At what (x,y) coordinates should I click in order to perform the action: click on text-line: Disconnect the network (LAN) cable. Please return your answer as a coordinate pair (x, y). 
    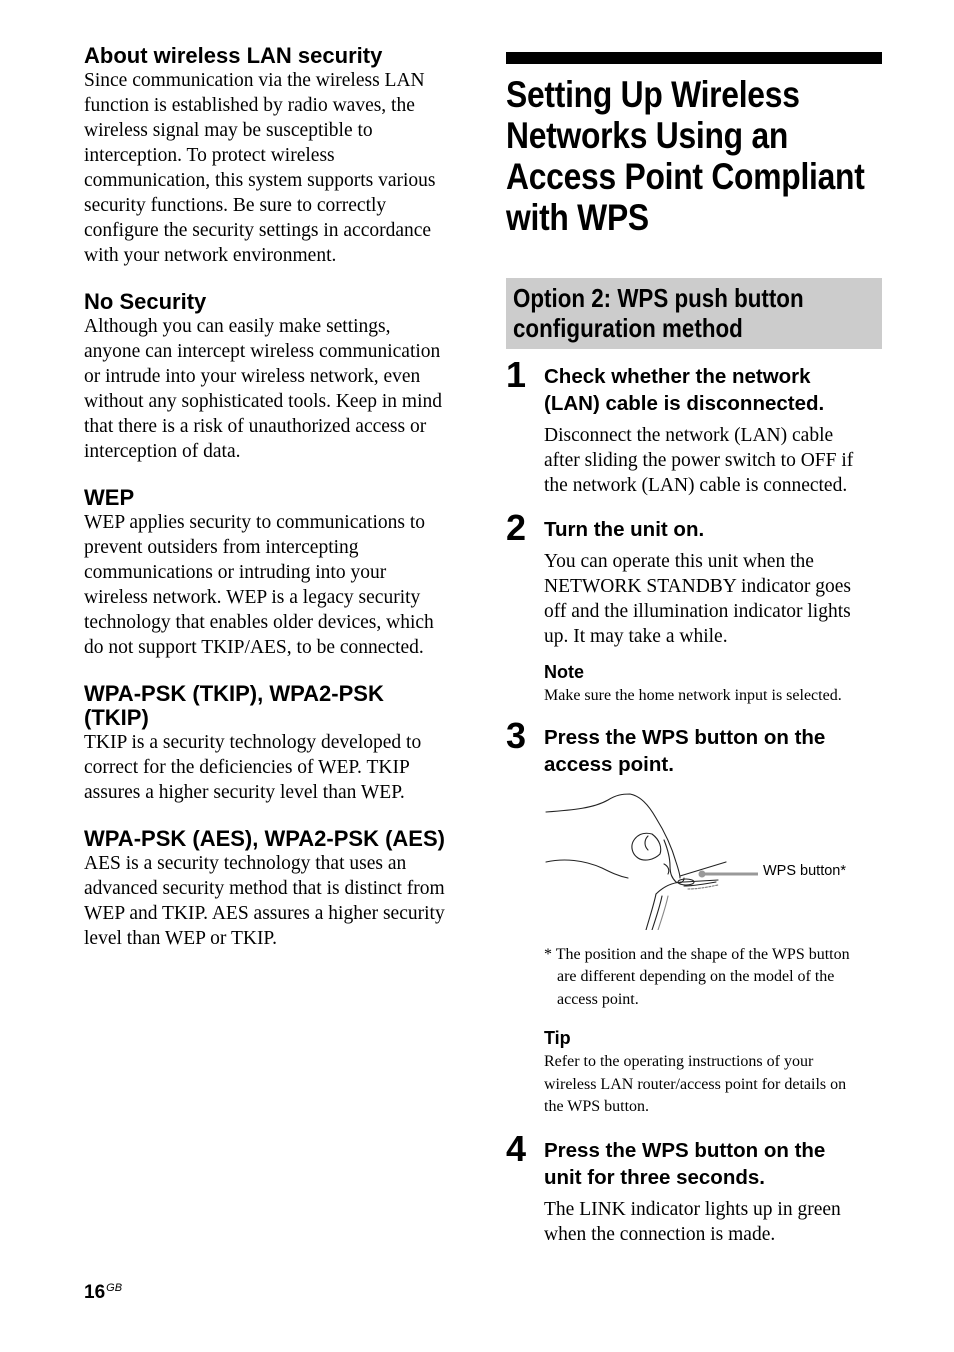
    Looking at the image, I should click on (689, 435).